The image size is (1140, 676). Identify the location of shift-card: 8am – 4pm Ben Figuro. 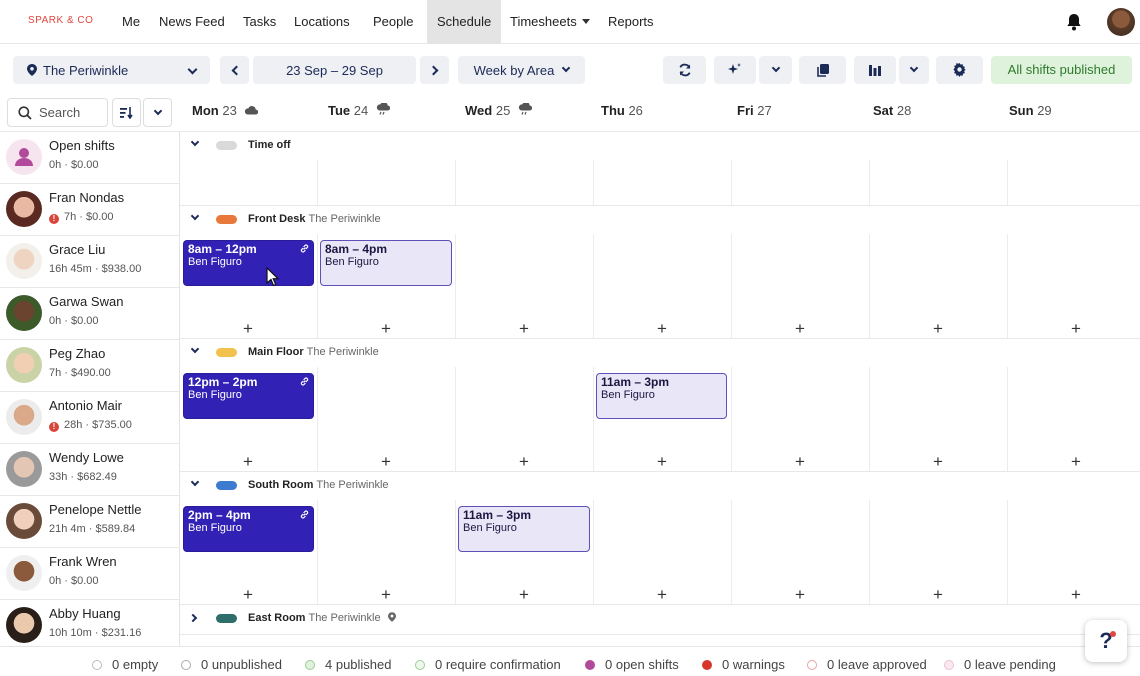
(386, 263).